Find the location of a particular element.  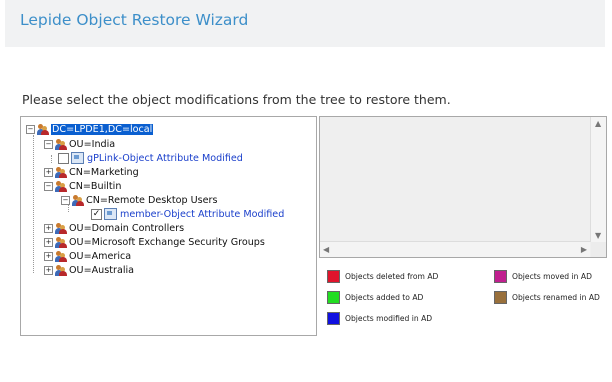

tree-node-builtin: − CN=Builtin is located at coordinates (82, 186).